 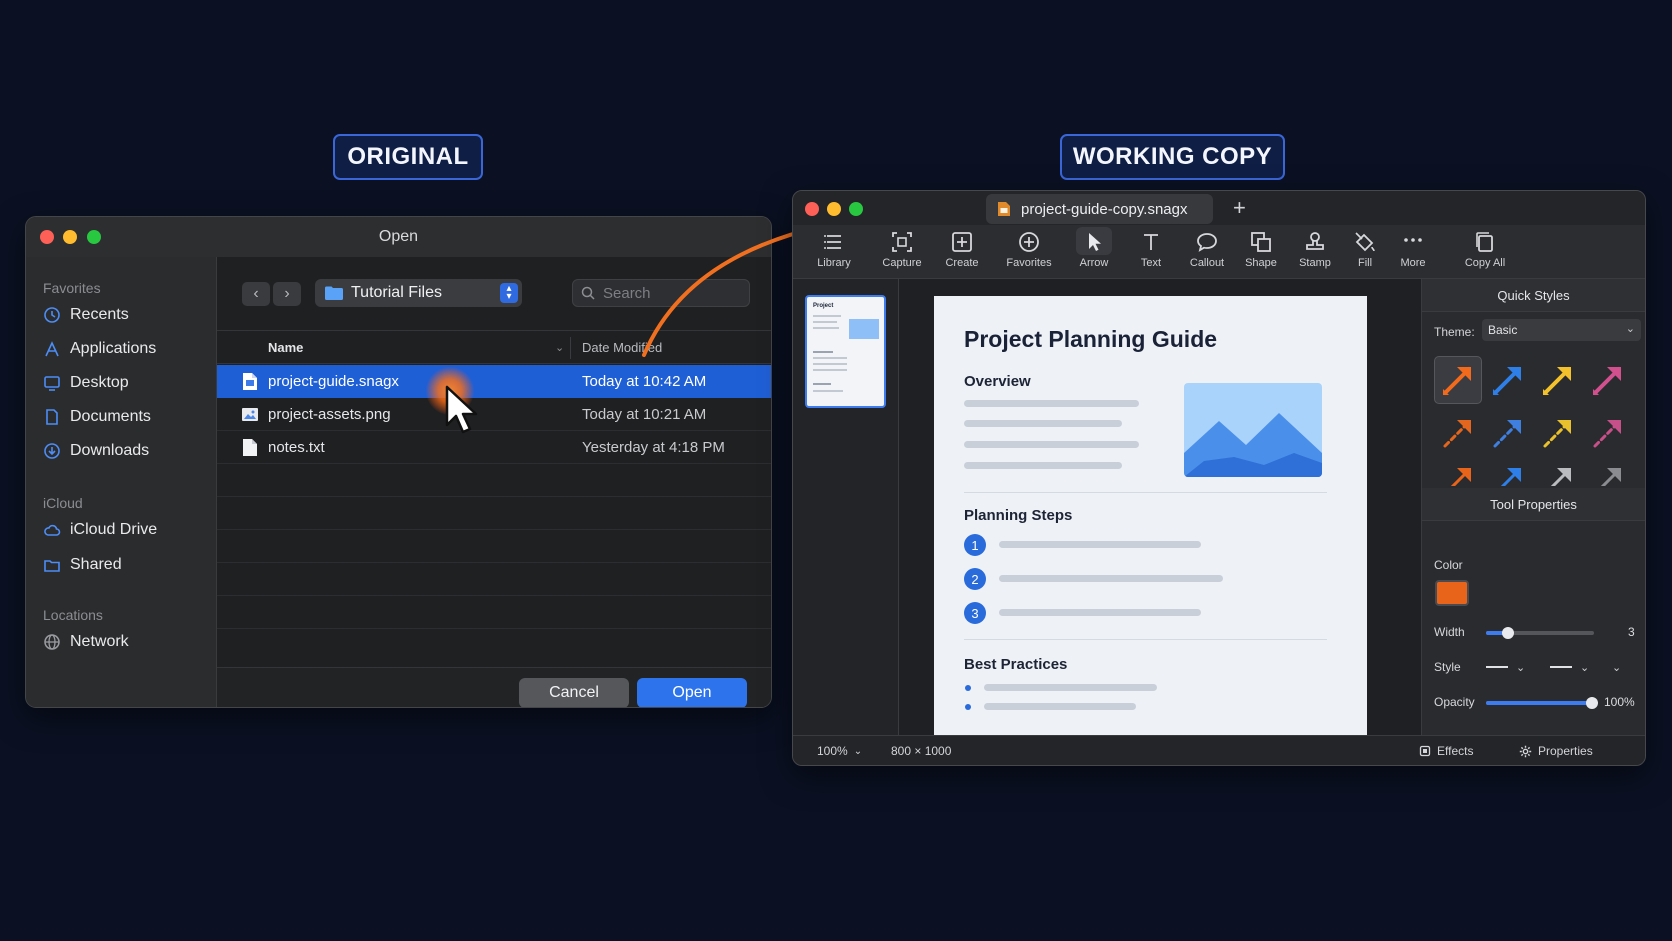 I want to click on sidebar-item-network: Network, so click(x=86, y=642).